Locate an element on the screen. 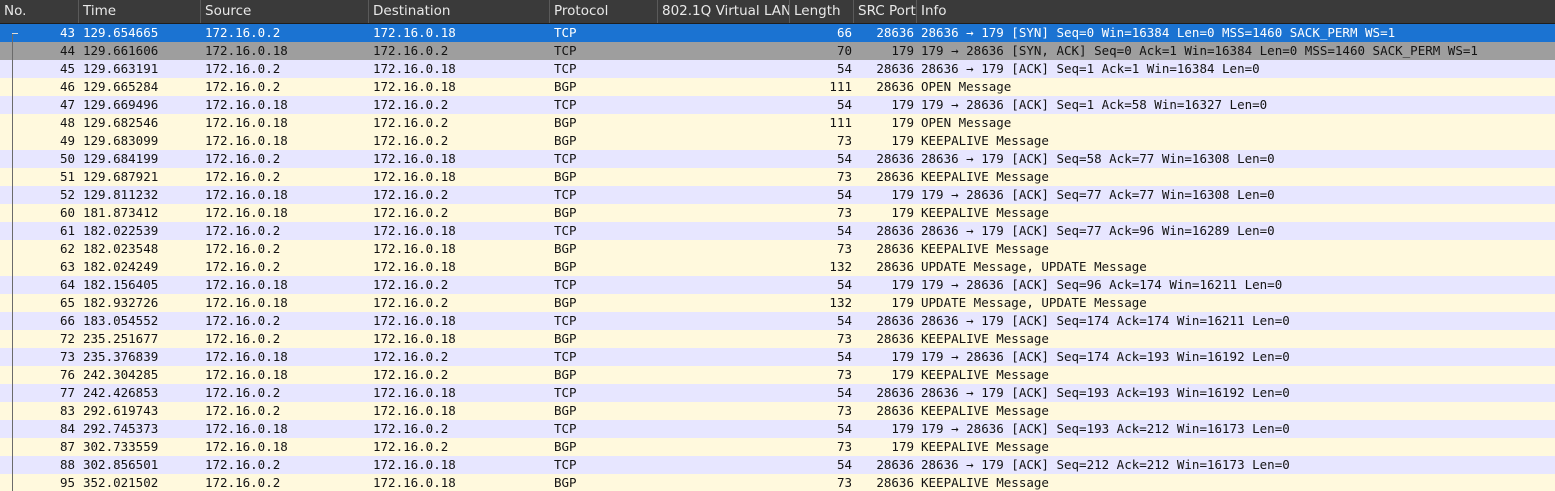 This screenshot has height=491, width=1555. column-header-source: Source is located at coordinates (285, 11).